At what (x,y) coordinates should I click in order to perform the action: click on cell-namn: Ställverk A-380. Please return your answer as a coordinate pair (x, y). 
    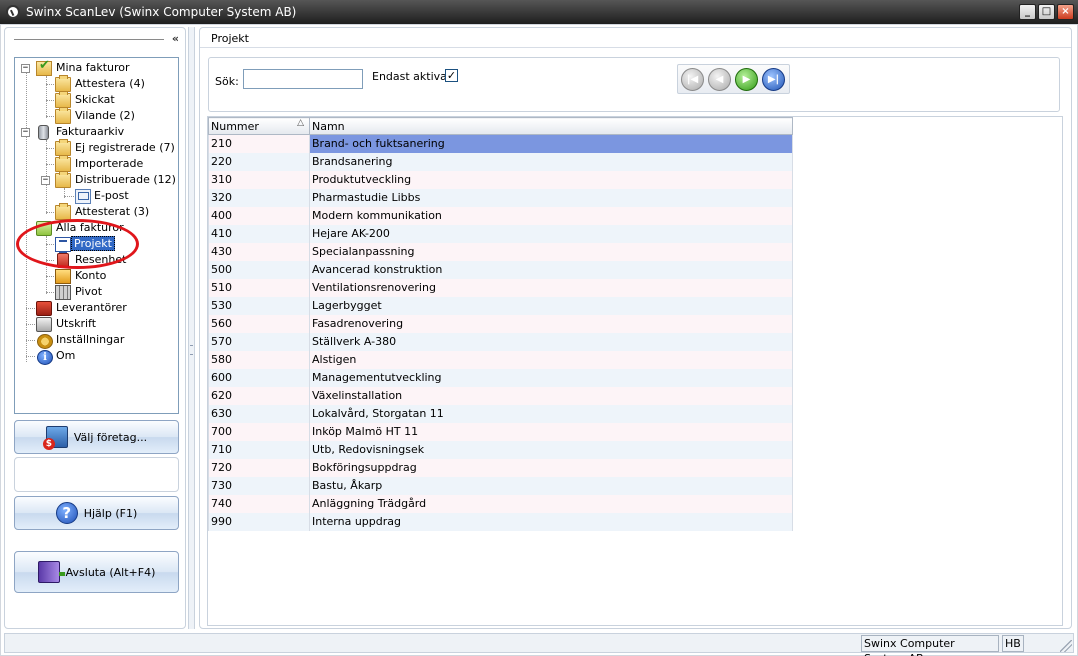
    Looking at the image, I should click on (551, 341).